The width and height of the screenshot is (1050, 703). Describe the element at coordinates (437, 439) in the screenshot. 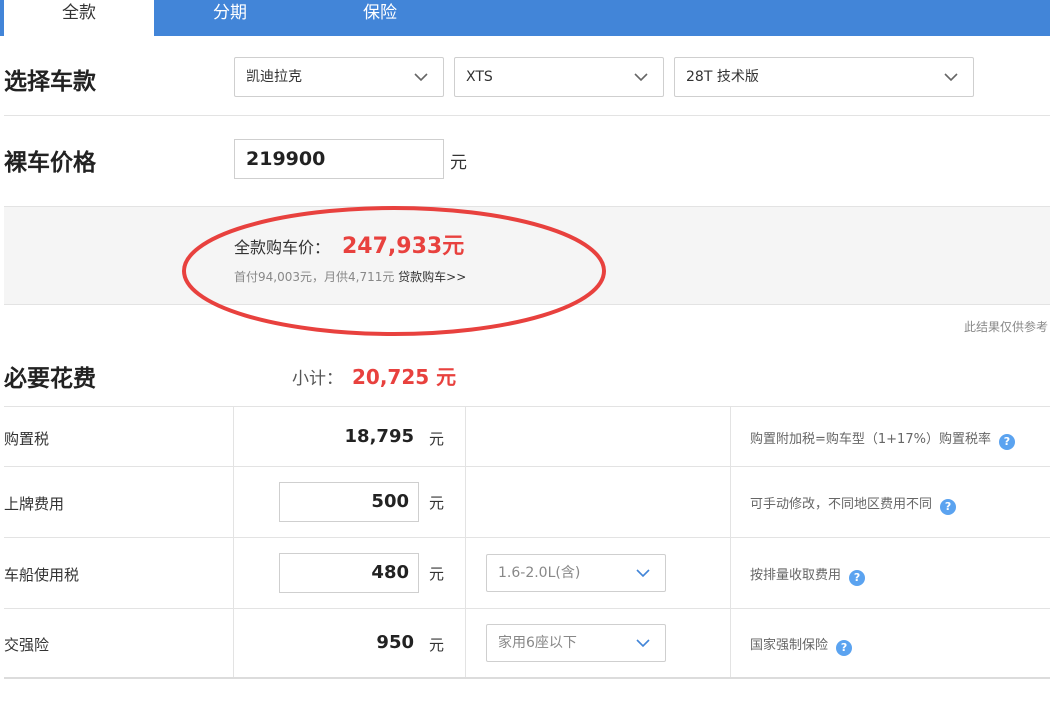

I see `purchase-tax-unit: 元` at that location.